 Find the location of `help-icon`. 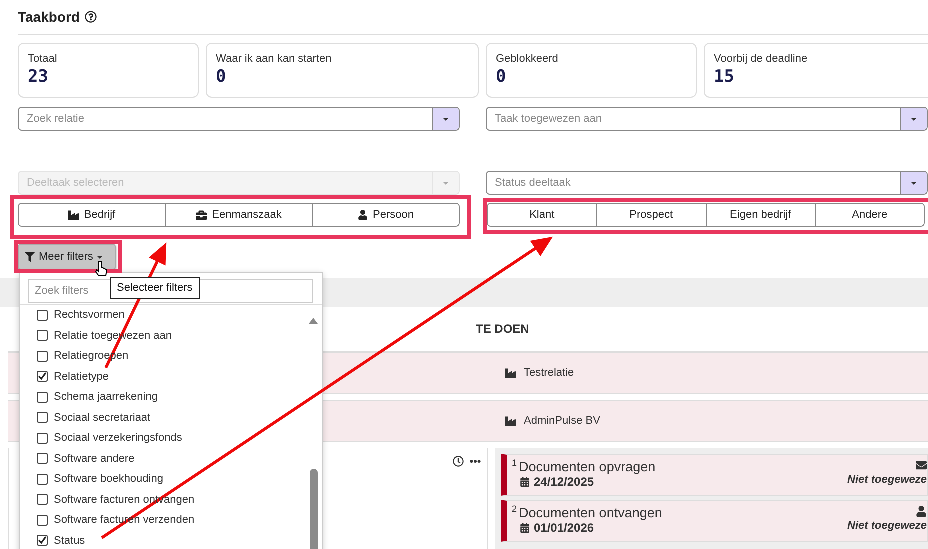

help-icon is located at coordinates (90, 17).